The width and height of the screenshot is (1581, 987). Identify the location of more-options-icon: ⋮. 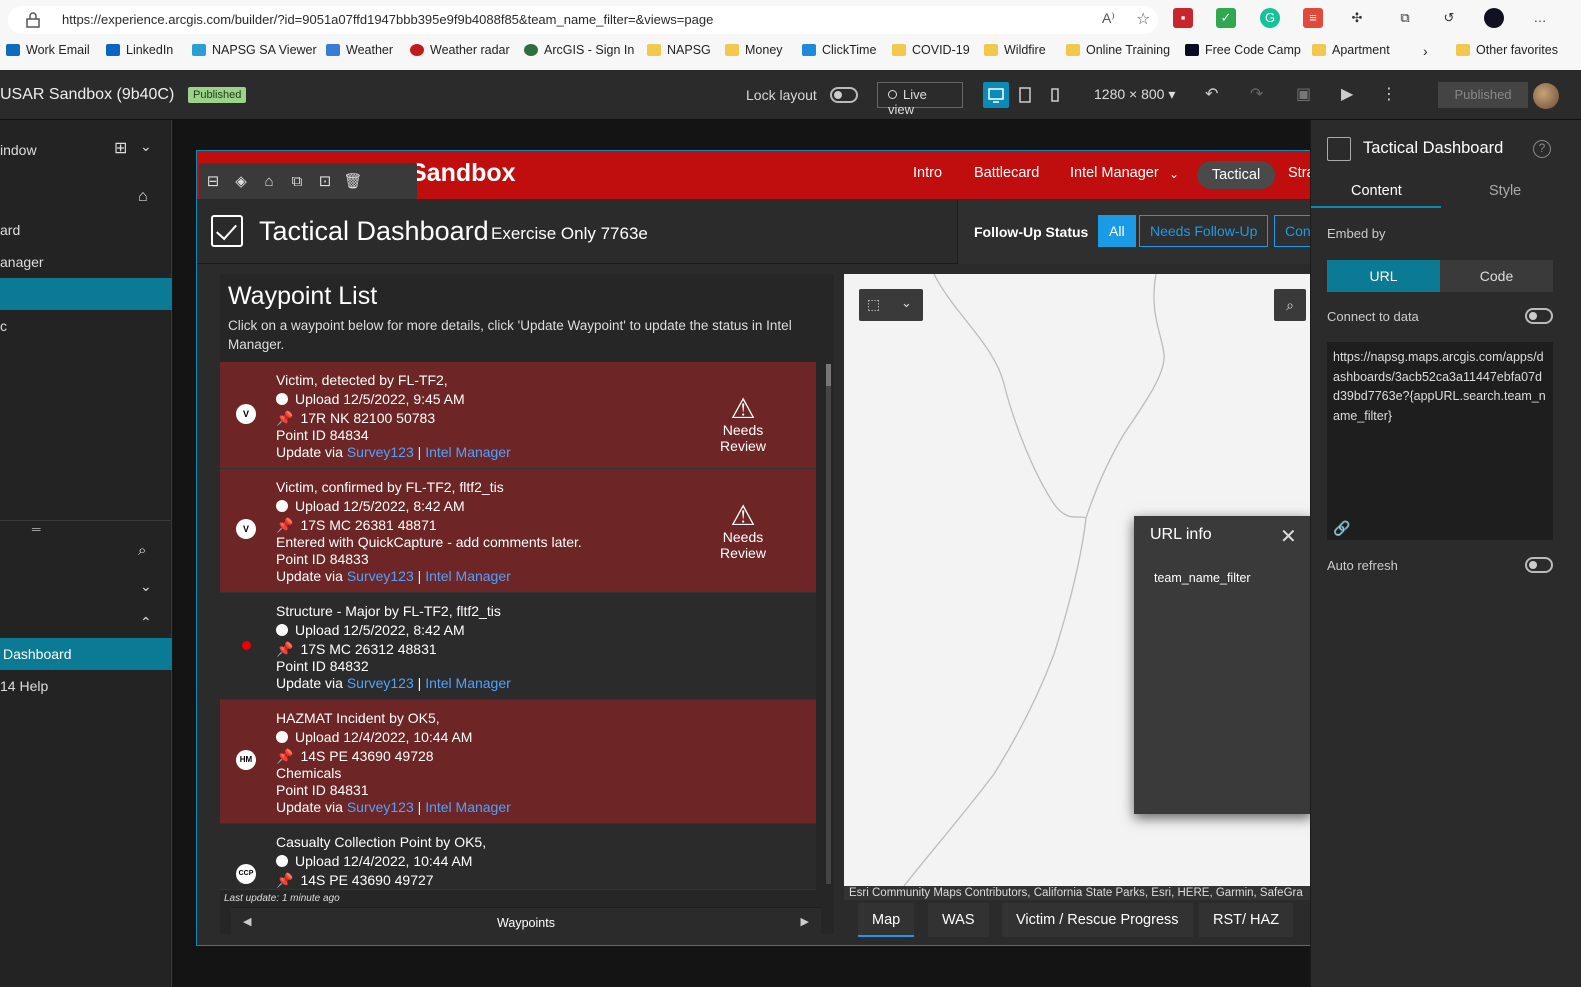
(1389, 94).